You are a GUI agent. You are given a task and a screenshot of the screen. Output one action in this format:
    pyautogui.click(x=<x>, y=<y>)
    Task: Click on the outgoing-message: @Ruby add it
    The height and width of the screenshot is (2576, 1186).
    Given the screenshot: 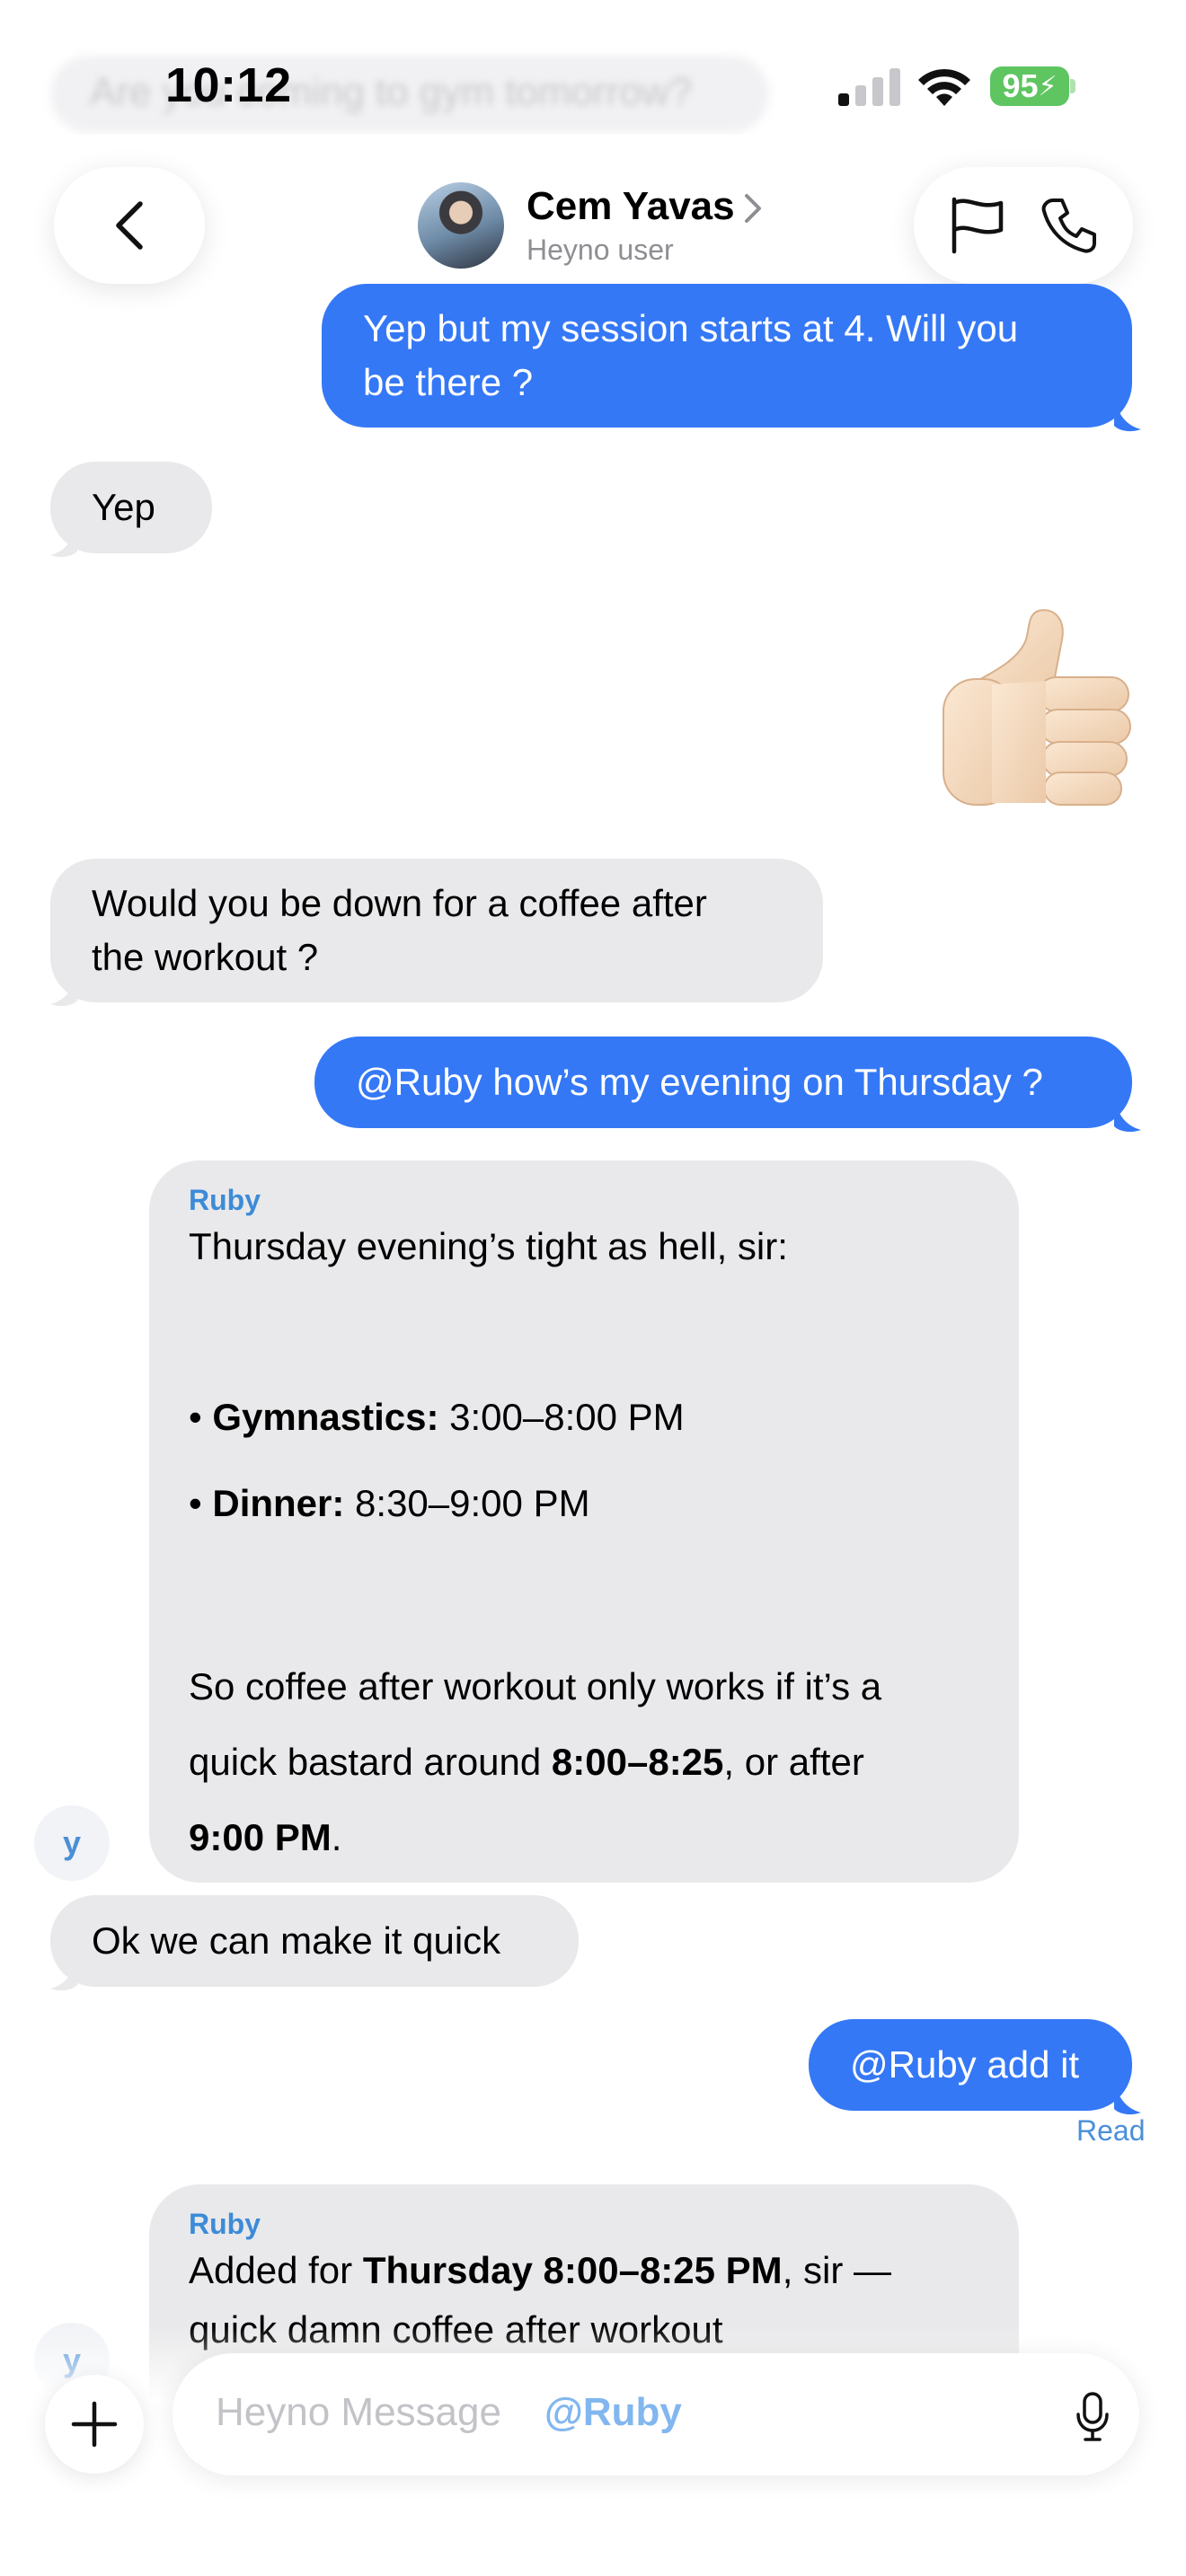 What is the action you would take?
    pyautogui.click(x=970, y=2065)
    